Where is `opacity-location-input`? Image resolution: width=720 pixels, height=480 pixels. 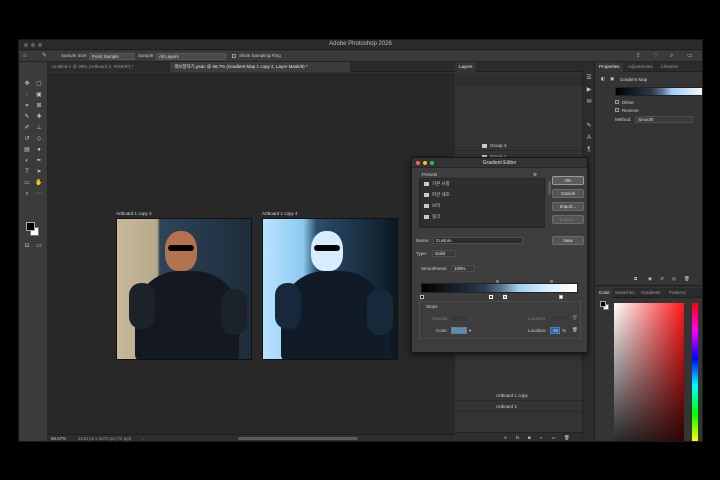
opacity-location-input is located at coordinates (560, 318).